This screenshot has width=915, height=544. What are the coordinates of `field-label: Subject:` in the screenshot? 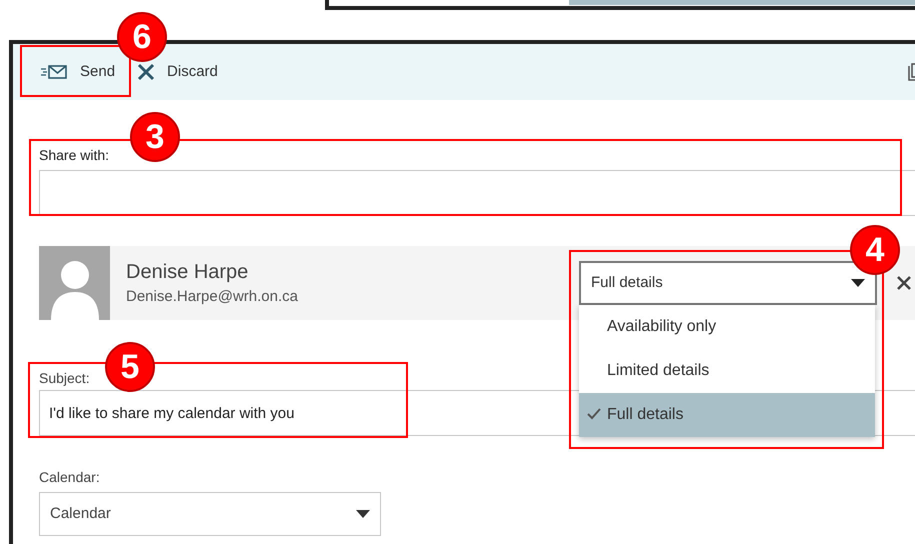 It's located at (64, 378).